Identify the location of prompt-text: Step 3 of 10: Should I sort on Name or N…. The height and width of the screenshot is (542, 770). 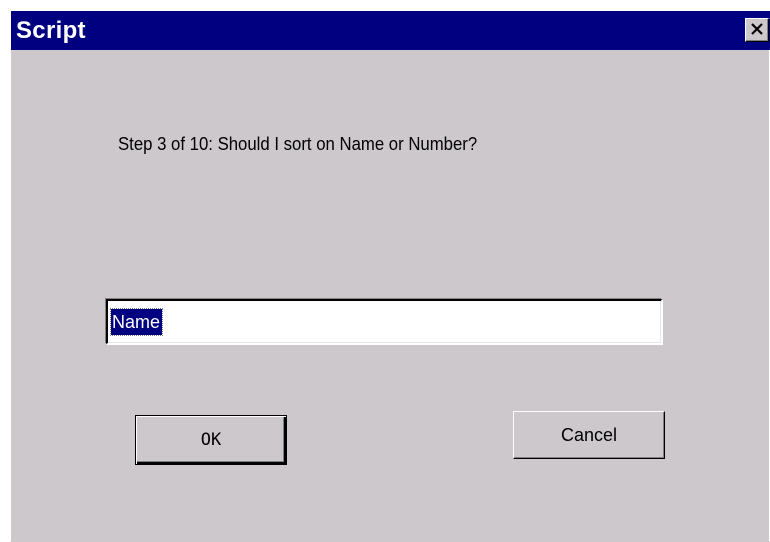
(298, 144).